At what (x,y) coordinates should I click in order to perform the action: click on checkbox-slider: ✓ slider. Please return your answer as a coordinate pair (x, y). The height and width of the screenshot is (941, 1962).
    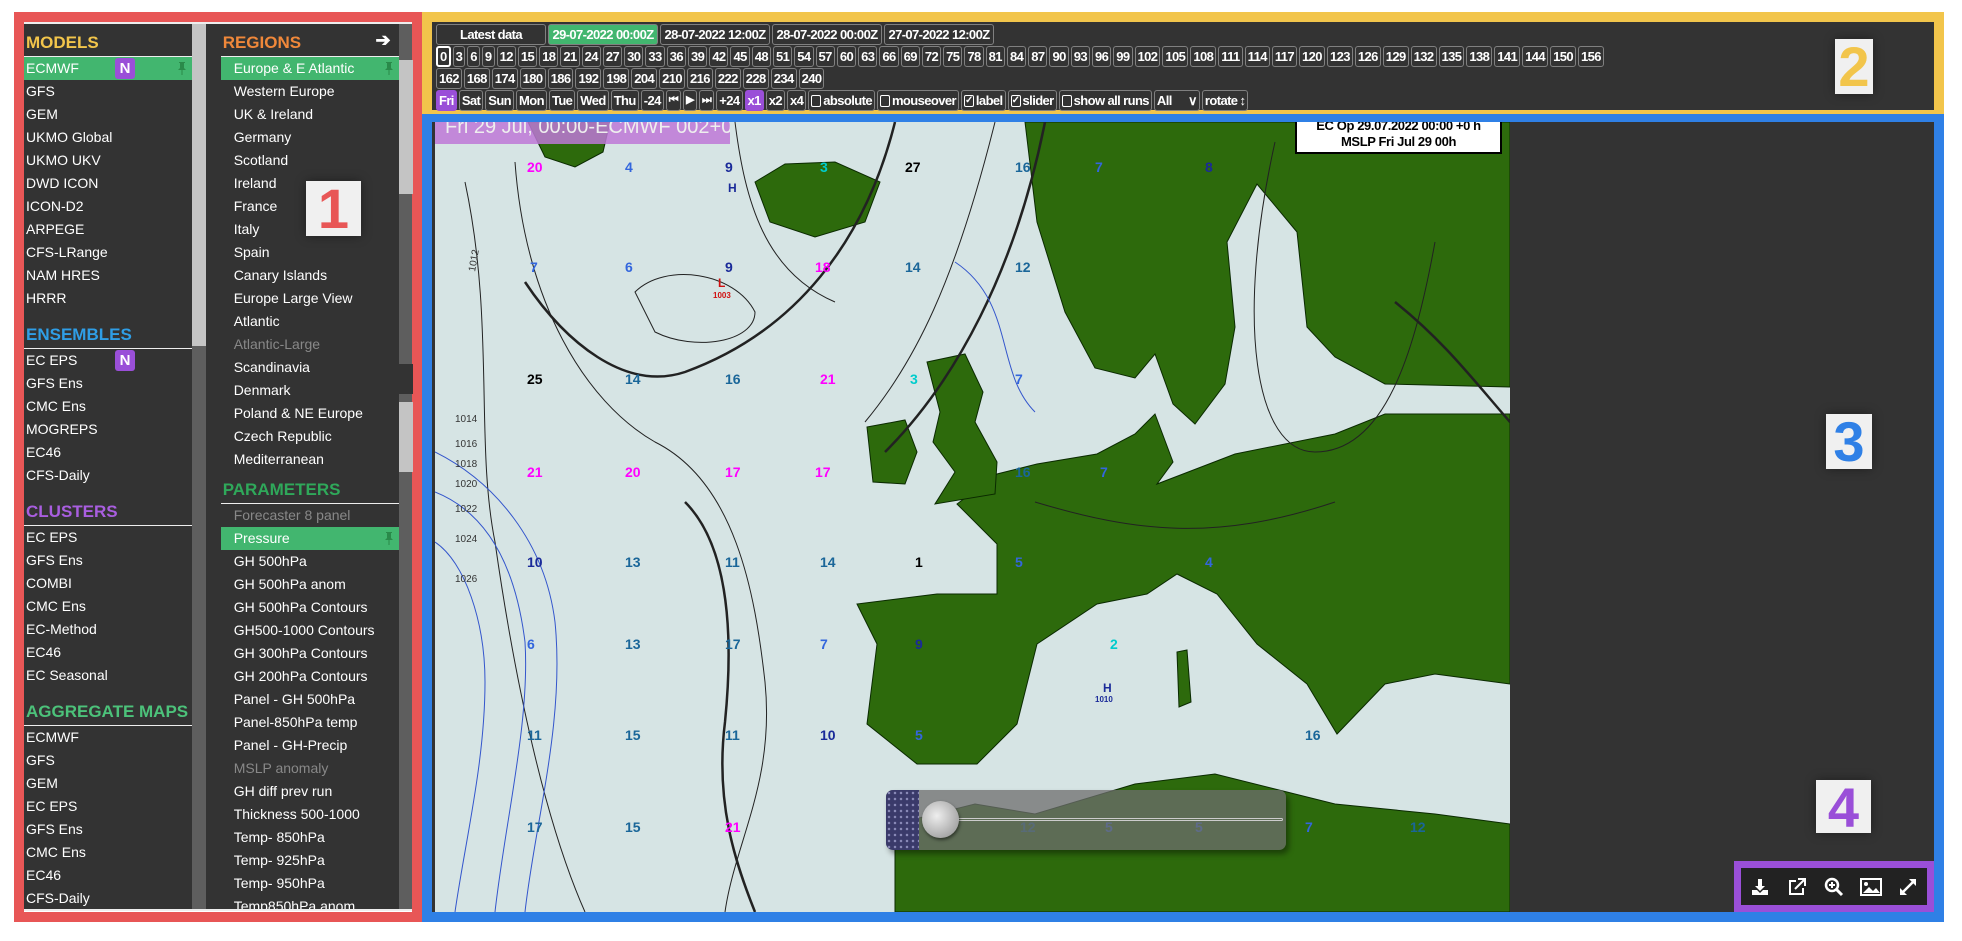
    Looking at the image, I should click on (1032, 100).